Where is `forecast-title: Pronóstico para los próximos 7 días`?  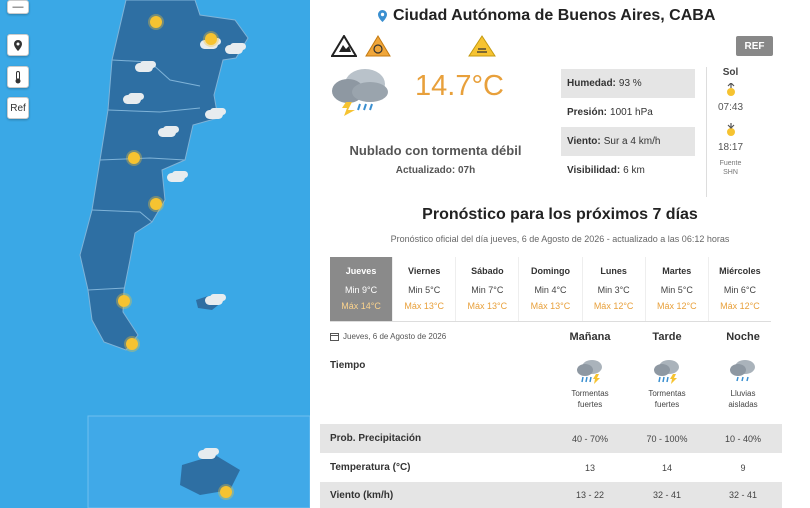
forecast-title: Pronóstico para los próximos 7 días is located at coordinates (560, 214).